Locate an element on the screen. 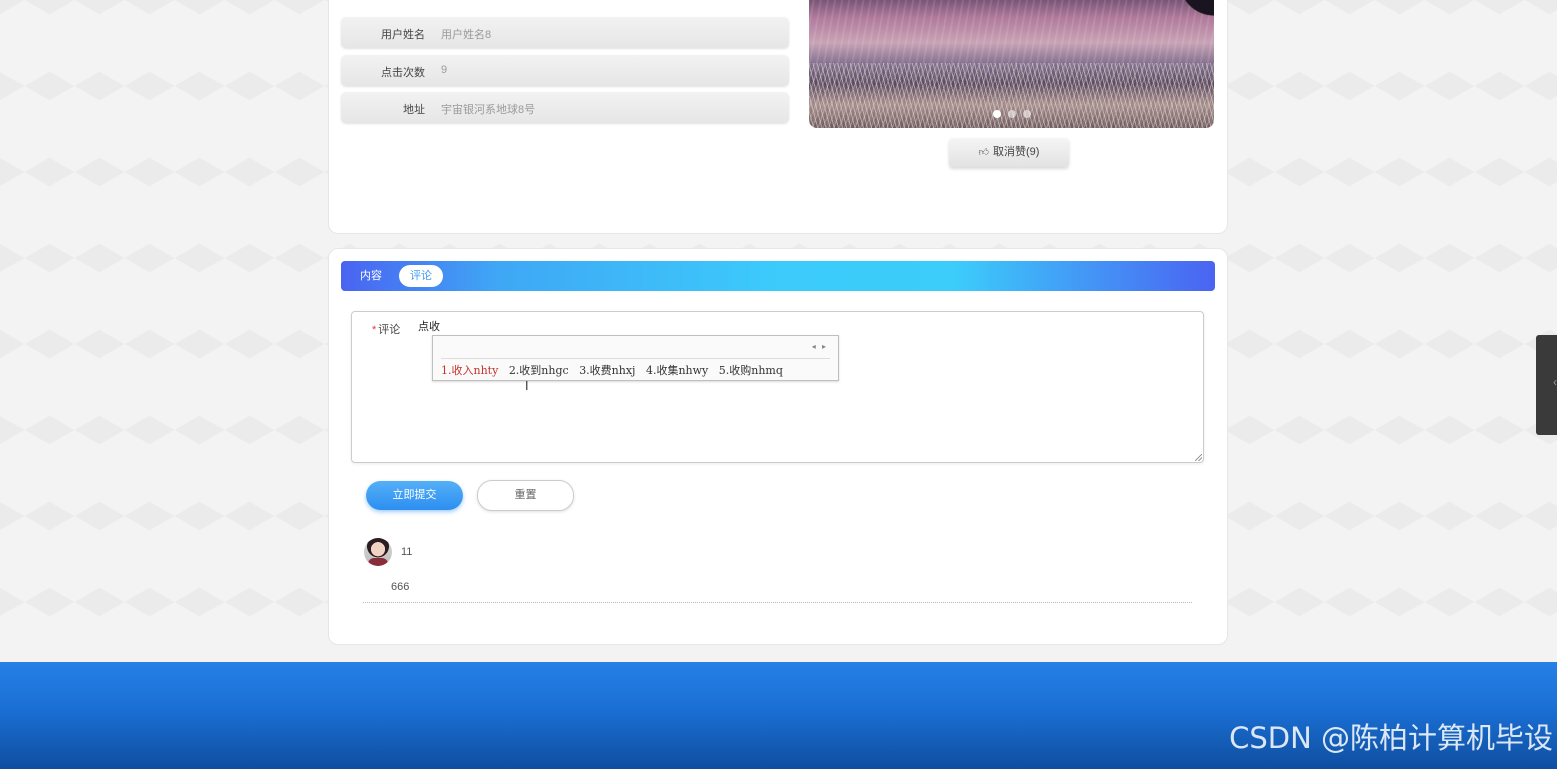 This screenshot has height=769, width=1557. unlike-button: 👍︎ 取消赞(9) is located at coordinates (1009, 152).